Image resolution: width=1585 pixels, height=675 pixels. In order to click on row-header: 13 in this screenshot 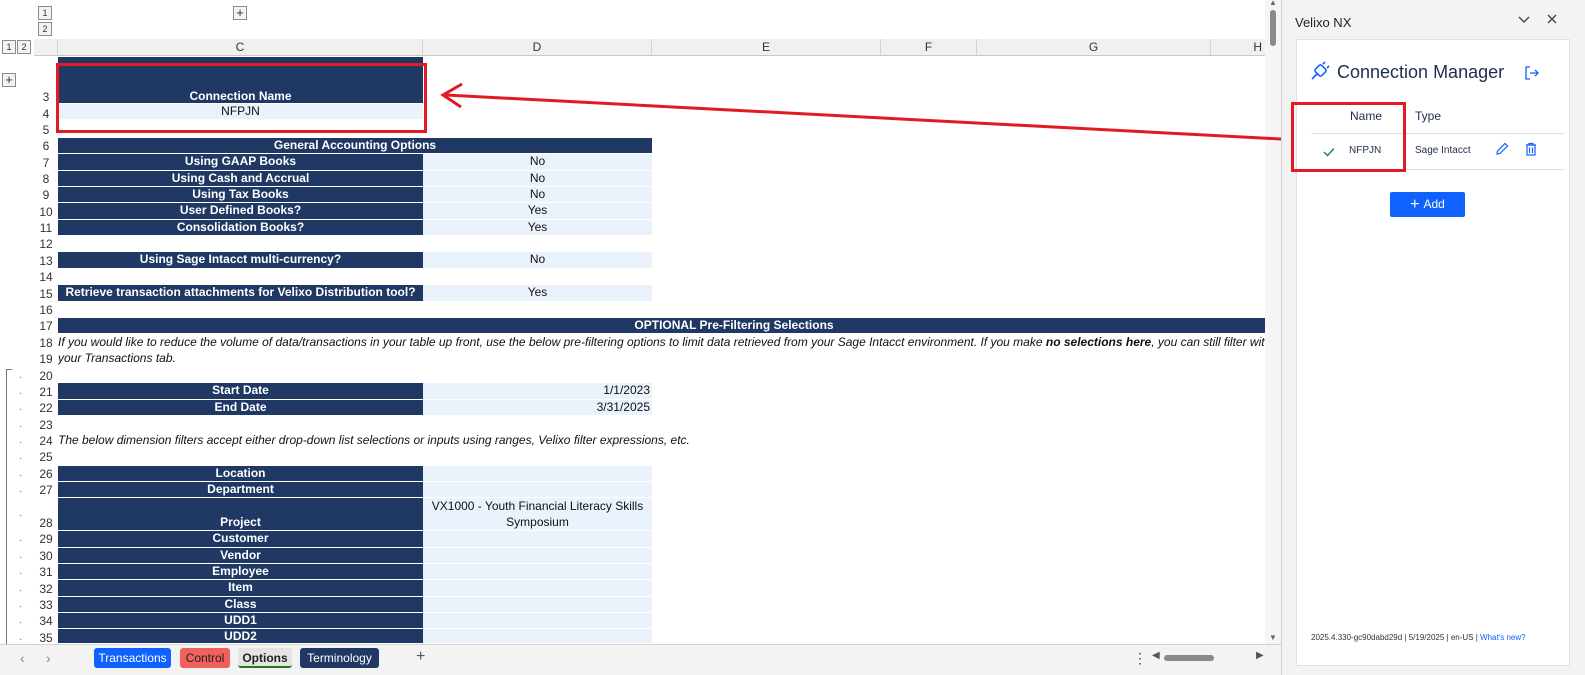, I will do `click(46, 261)`.